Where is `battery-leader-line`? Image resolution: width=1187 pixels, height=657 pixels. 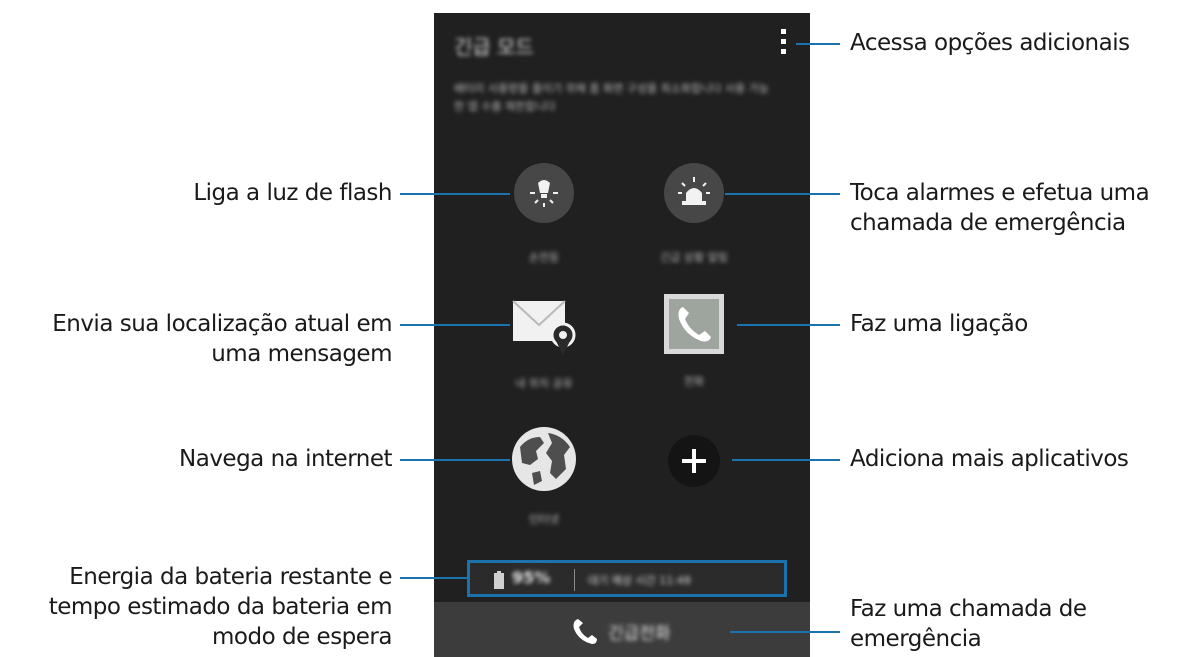
battery-leader-line is located at coordinates (433, 578).